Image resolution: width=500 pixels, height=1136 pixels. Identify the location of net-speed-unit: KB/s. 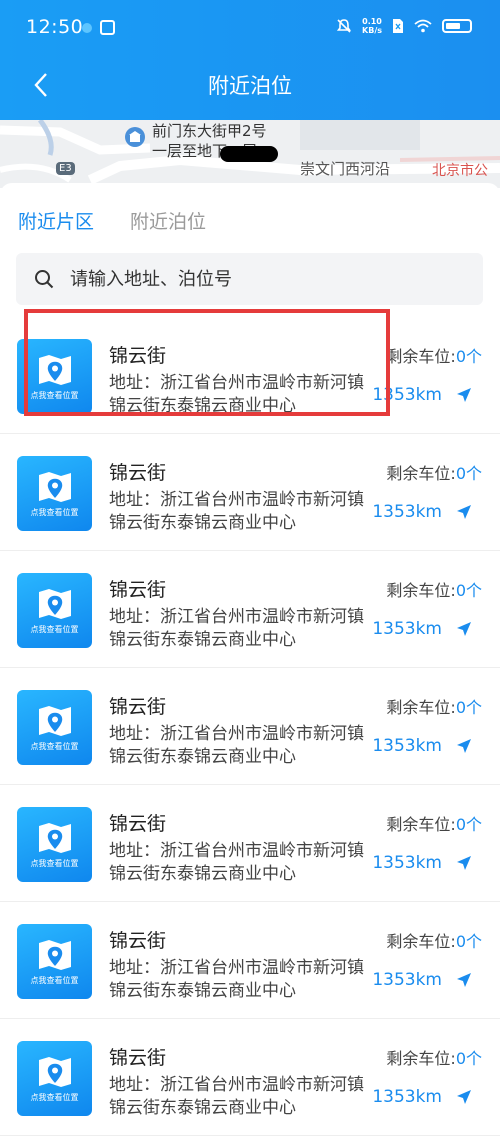
(372, 30).